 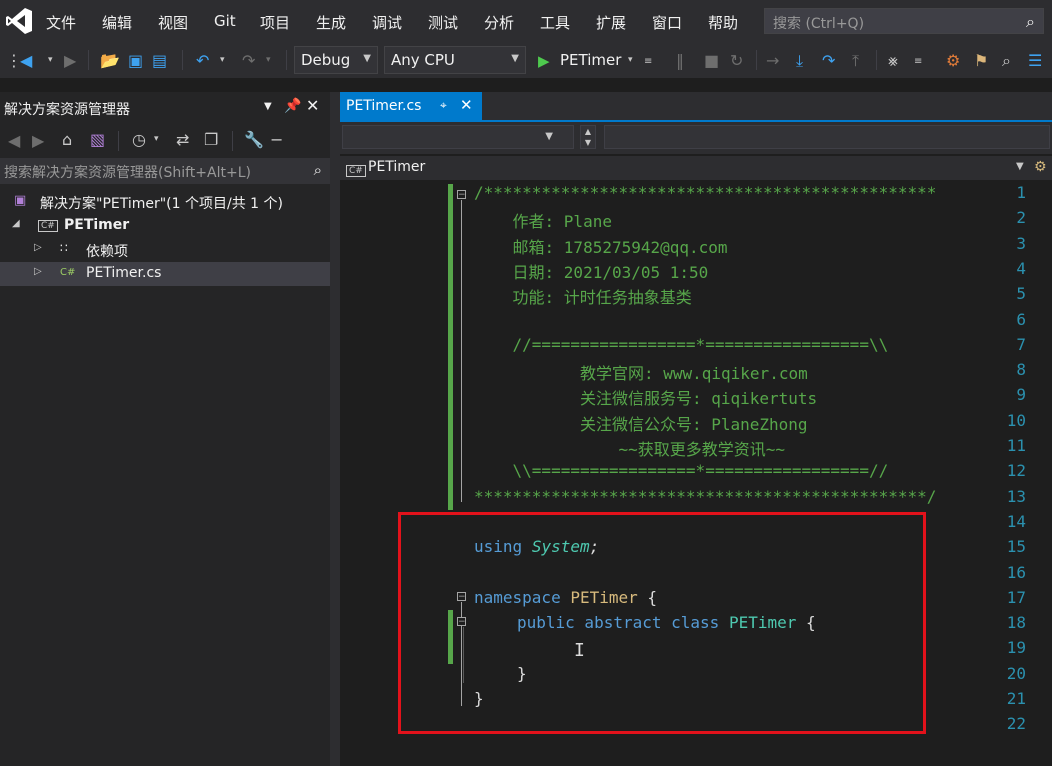 What do you see at coordinates (19, 21) in the screenshot?
I see `visual-studio-logo-icon` at bounding box center [19, 21].